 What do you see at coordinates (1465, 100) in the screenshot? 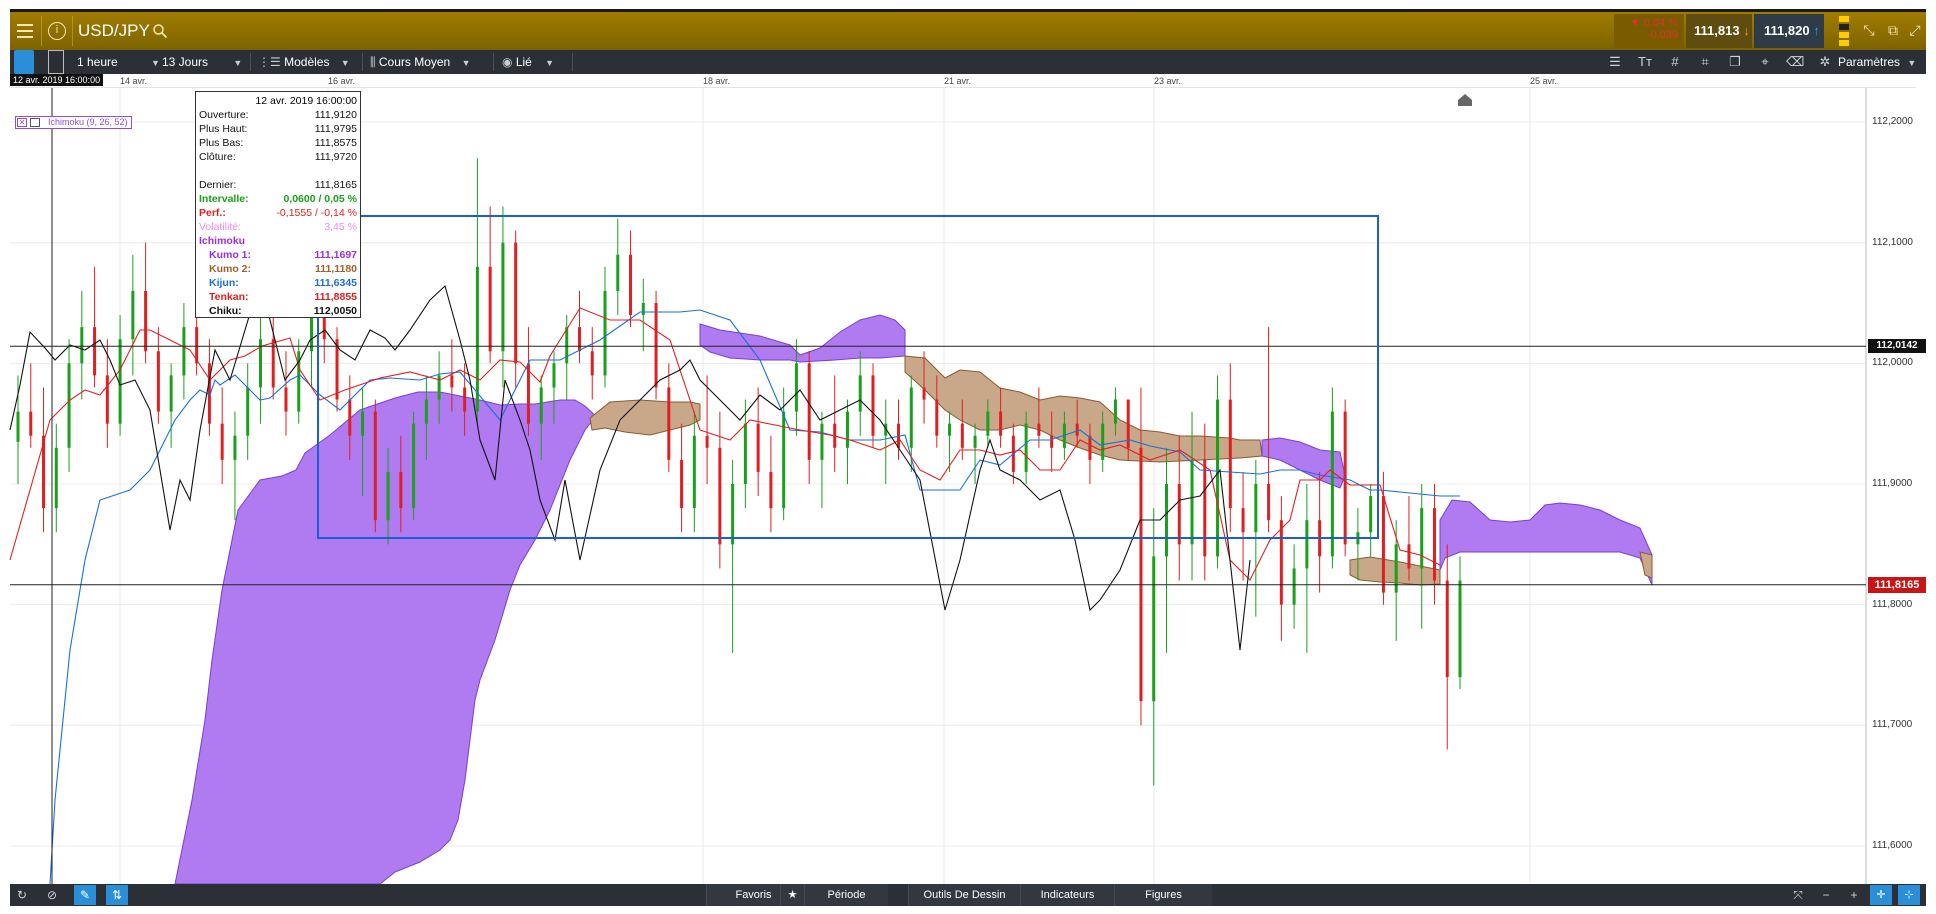
I see `home-icon` at bounding box center [1465, 100].